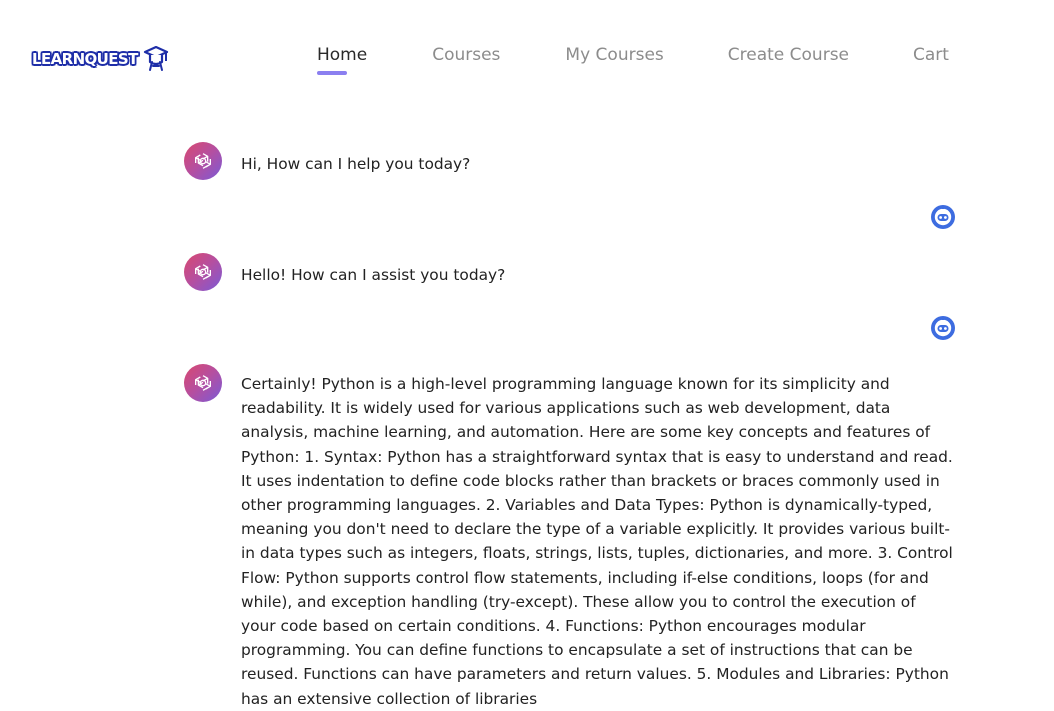  What do you see at coordinates (931, 55) in the screenshot?
I see `nav-cart: Cart` at bounding box center [931, 55].